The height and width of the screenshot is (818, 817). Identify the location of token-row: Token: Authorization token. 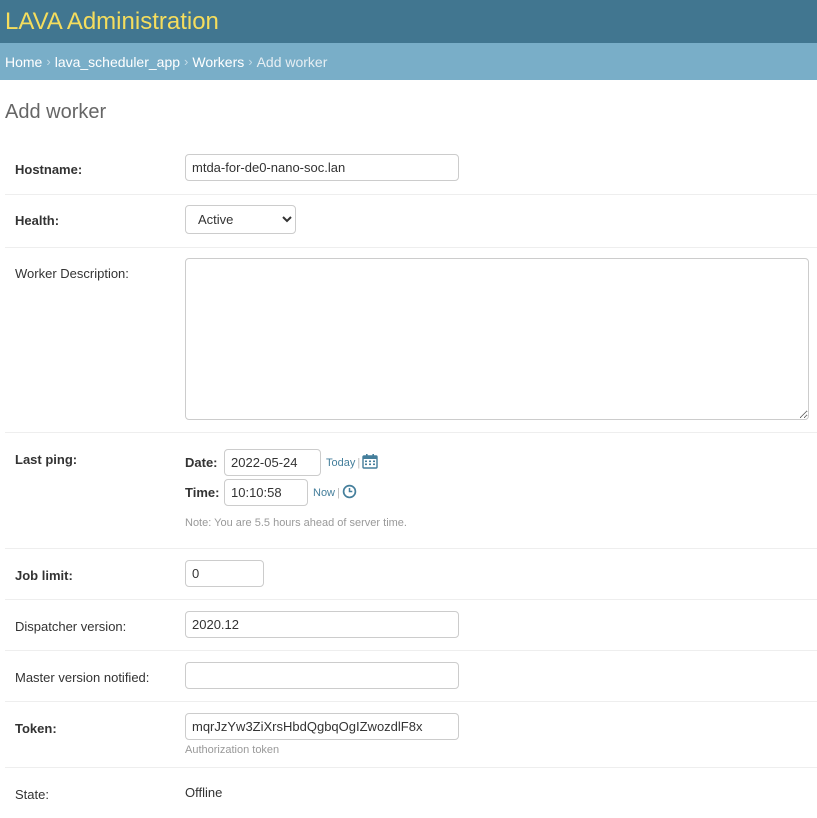
(411, 735).